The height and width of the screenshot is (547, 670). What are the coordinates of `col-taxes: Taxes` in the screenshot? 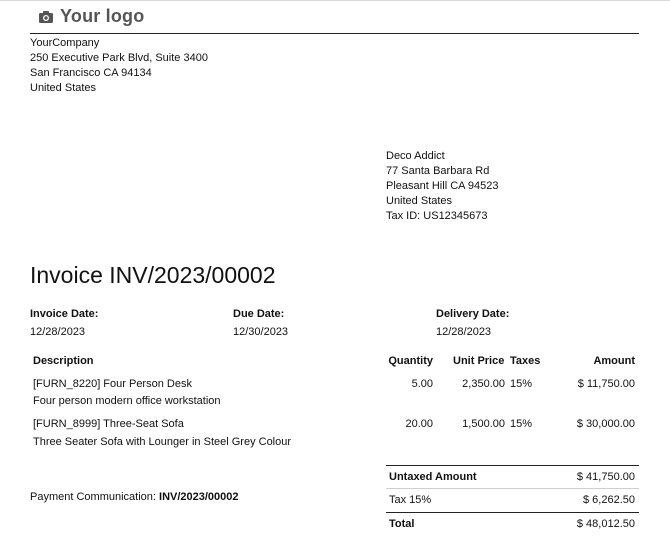 It's located at (525, 361).